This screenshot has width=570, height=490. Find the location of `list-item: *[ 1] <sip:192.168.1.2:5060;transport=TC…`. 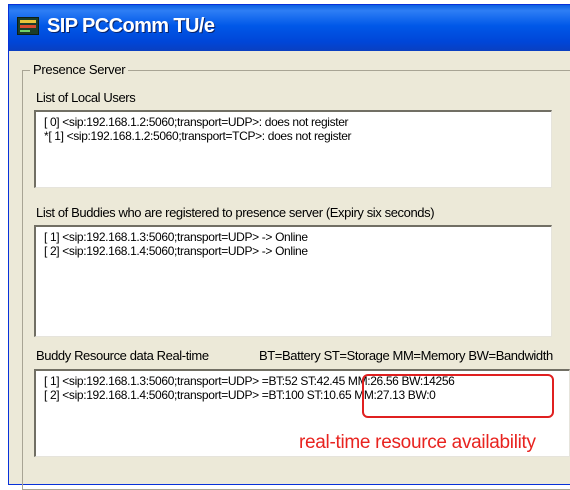

list-item: *[ 1] <sip:192.168.1.2:5060;transport=TC… is located at coordinates (297, 136).